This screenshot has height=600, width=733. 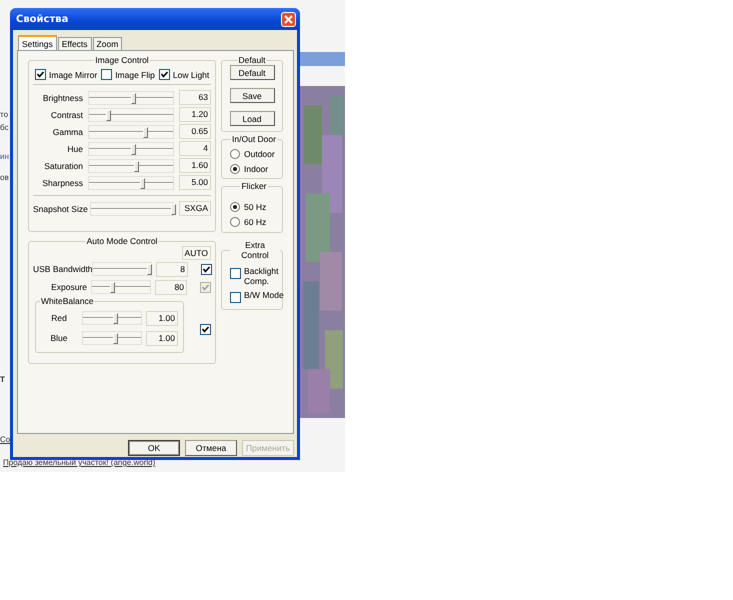 I want to click on value-field: 0.65, so click(x=195, y=131).